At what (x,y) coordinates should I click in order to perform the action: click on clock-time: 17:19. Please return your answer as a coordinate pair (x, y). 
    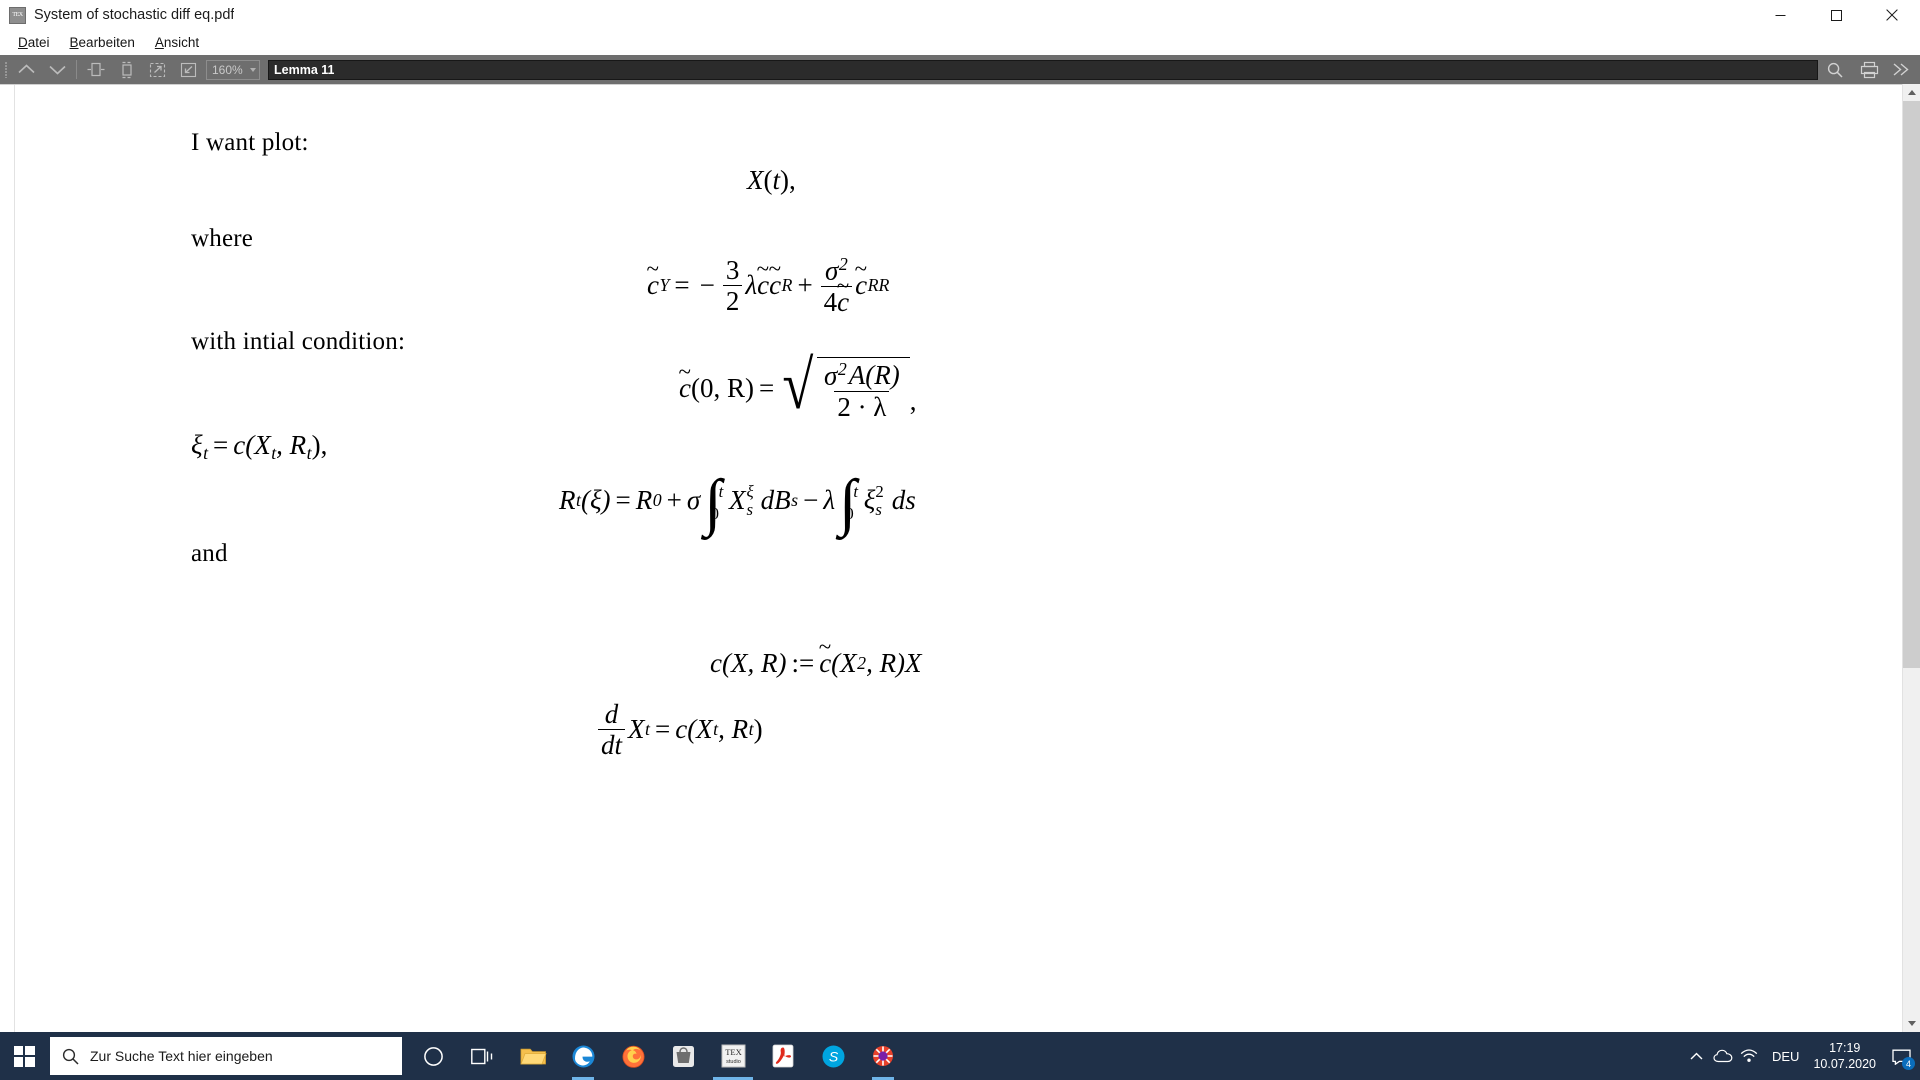
    Looking at the image, I should click on (1845, 1047).